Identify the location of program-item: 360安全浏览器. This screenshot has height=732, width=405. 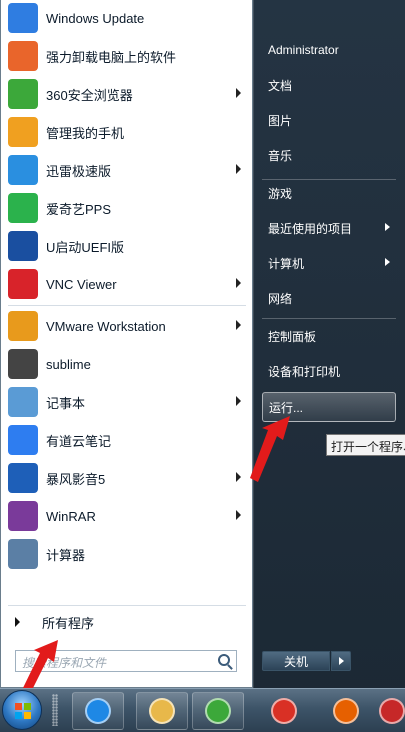
(126, 94).